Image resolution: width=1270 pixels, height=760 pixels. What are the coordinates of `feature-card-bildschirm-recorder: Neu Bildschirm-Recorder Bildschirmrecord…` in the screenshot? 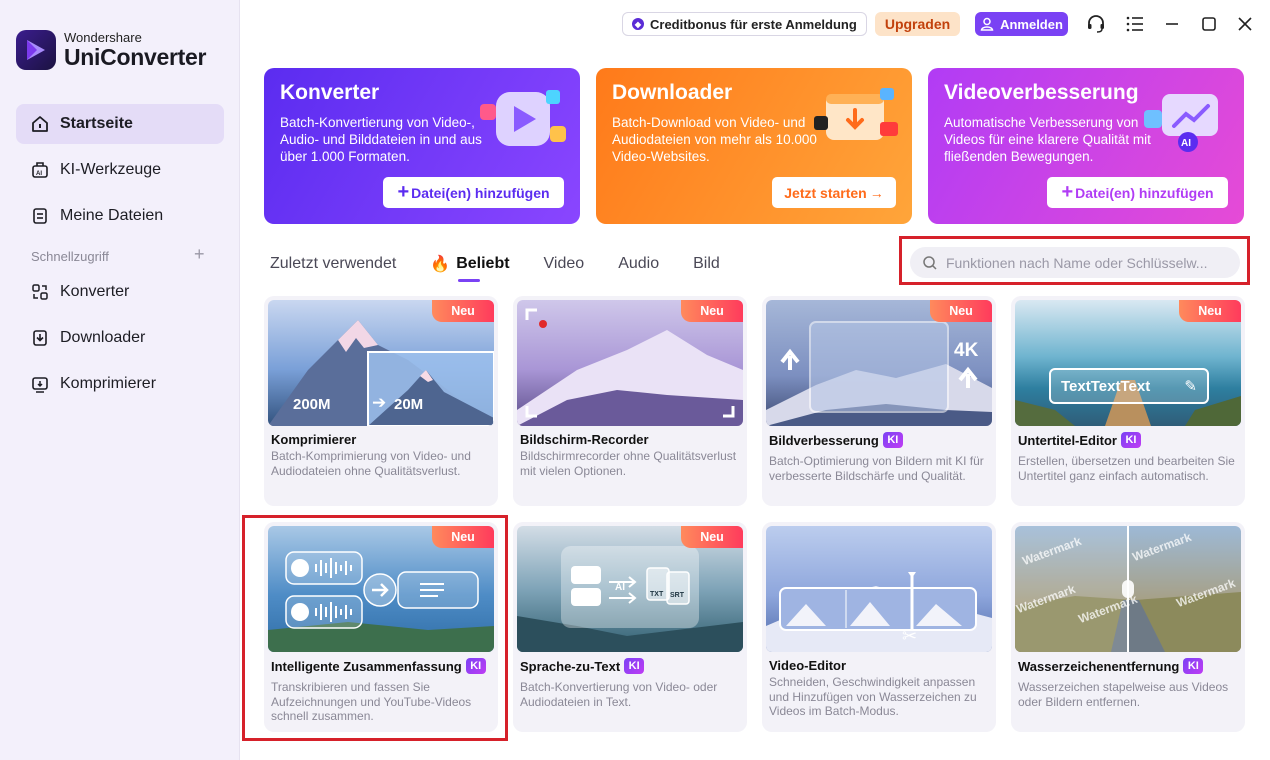 It's located at (630, 401).